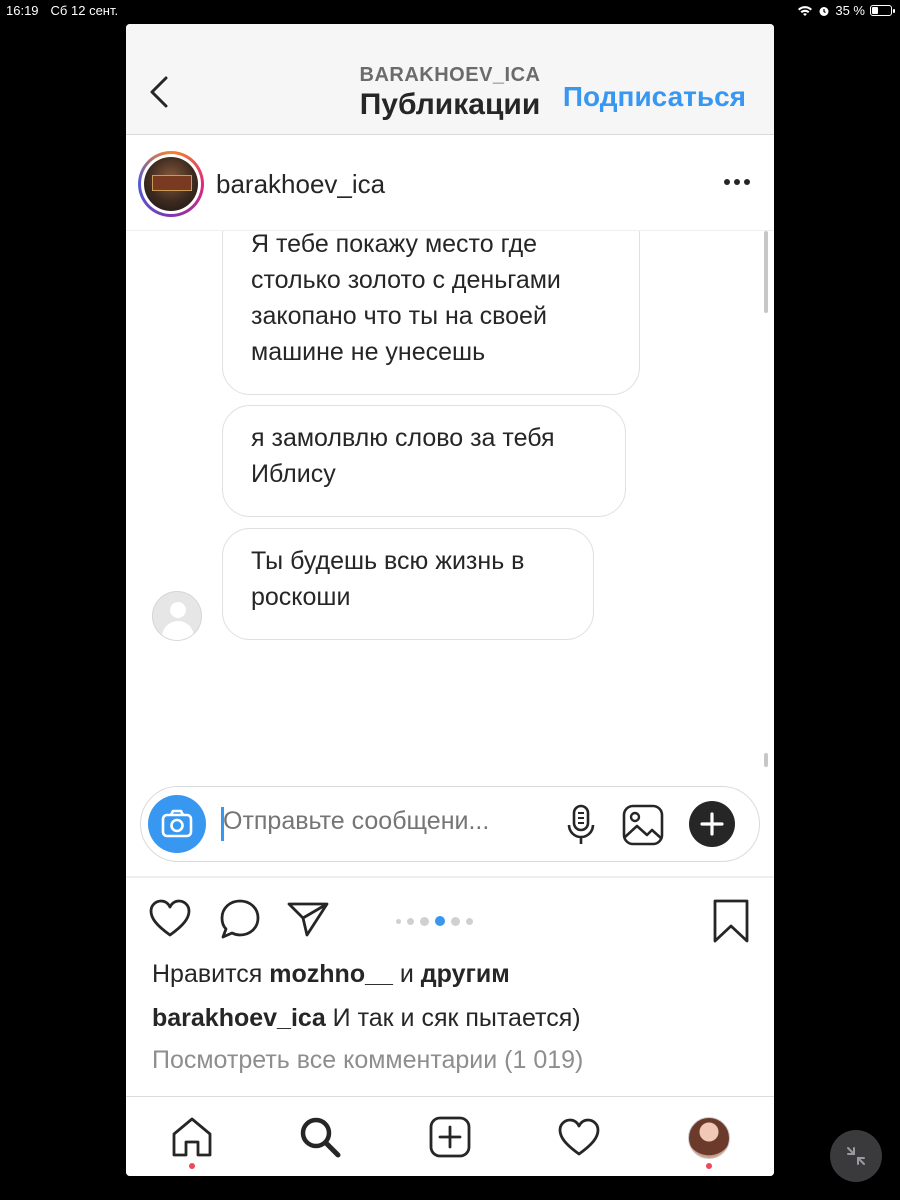  I want to click on more-icon, so click(737, 182).